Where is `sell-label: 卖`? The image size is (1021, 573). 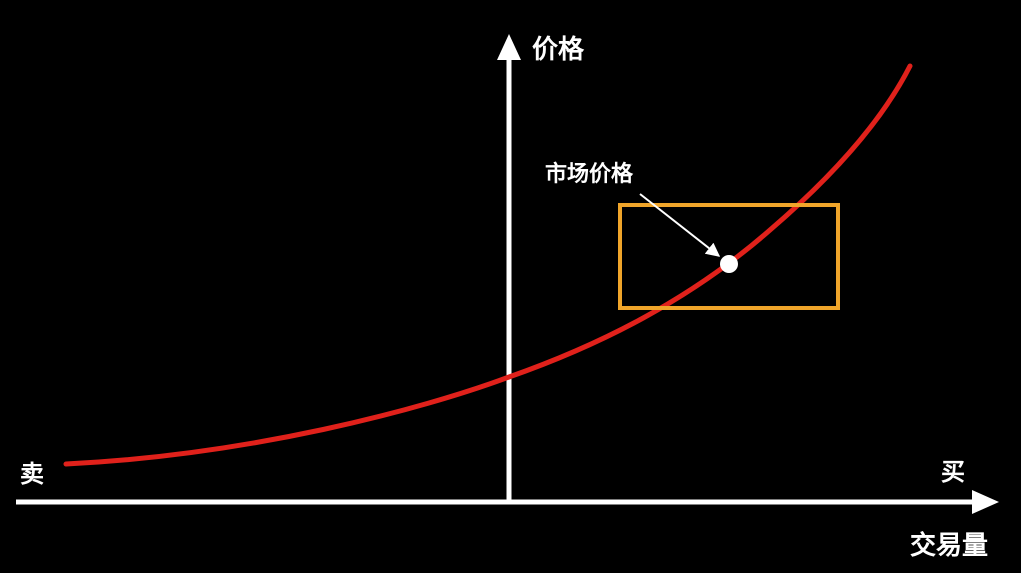
sell-label: 卖 is located at coordinates (32, 474).